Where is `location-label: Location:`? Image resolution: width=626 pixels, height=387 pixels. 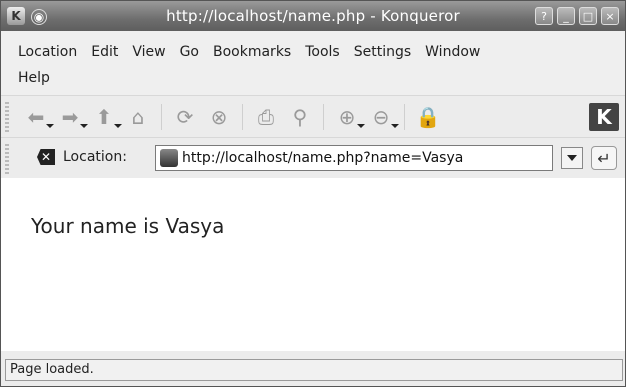
location-label: Location: is located at coordinates (95, 157).